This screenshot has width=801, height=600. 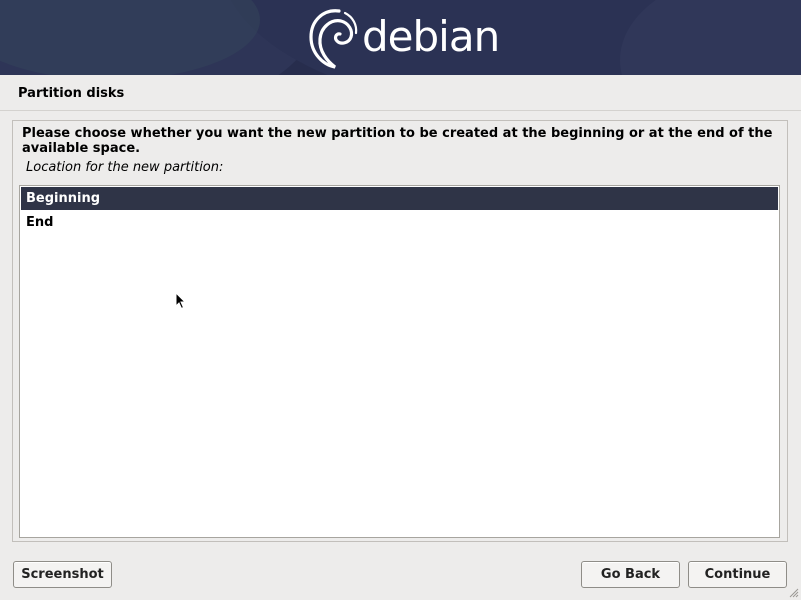 I want to click on debian-logo-text: debian, so click(x=431, y=36).